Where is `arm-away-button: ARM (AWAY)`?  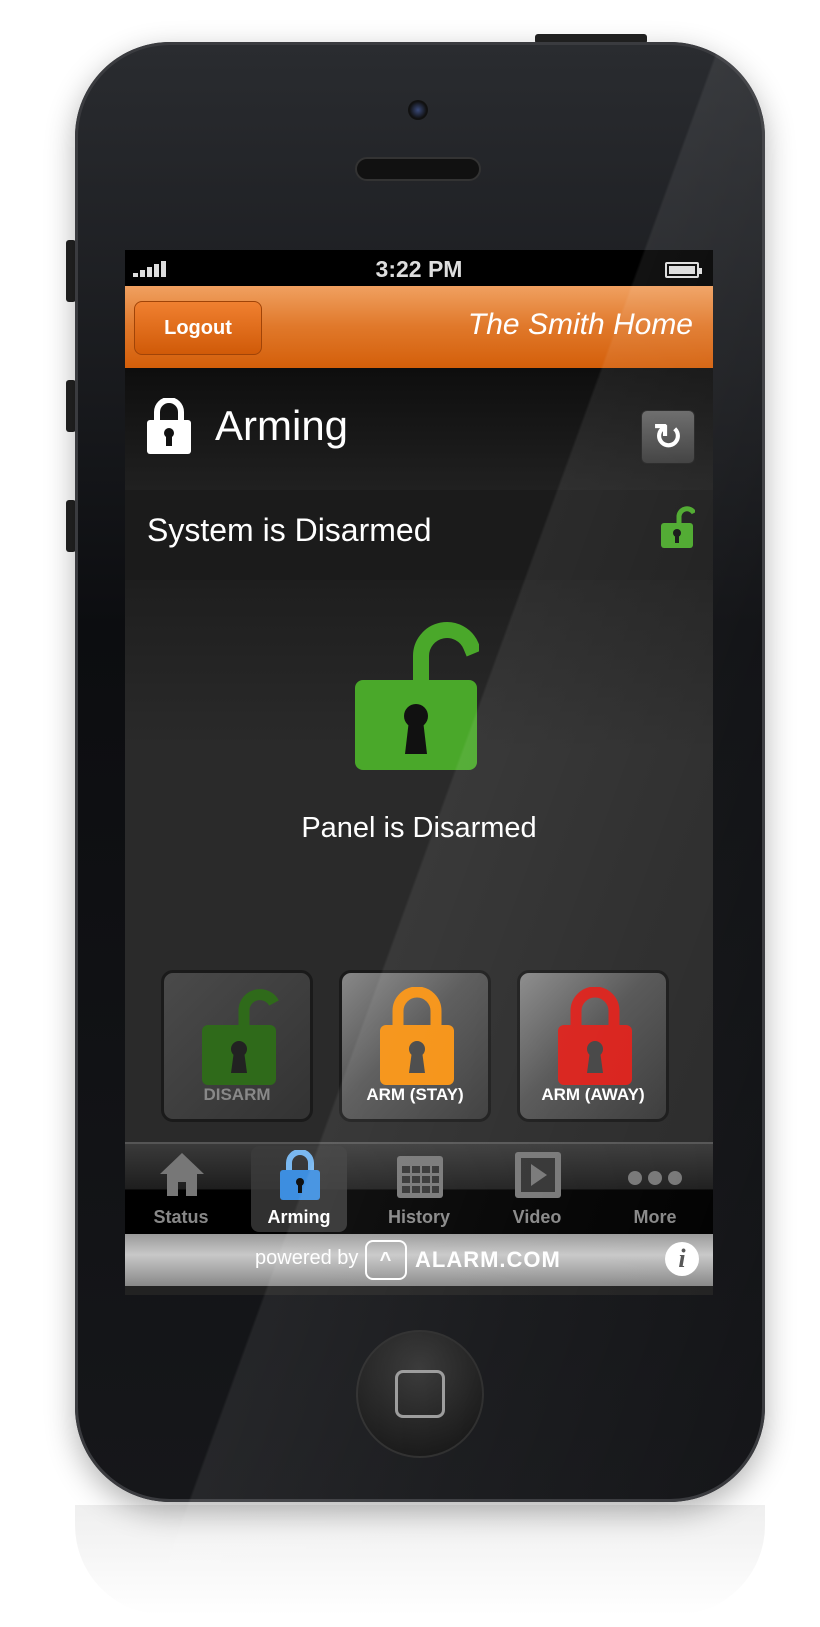 arm-away-button: ARM (AWAY) is located at coordinates (593, 1046).